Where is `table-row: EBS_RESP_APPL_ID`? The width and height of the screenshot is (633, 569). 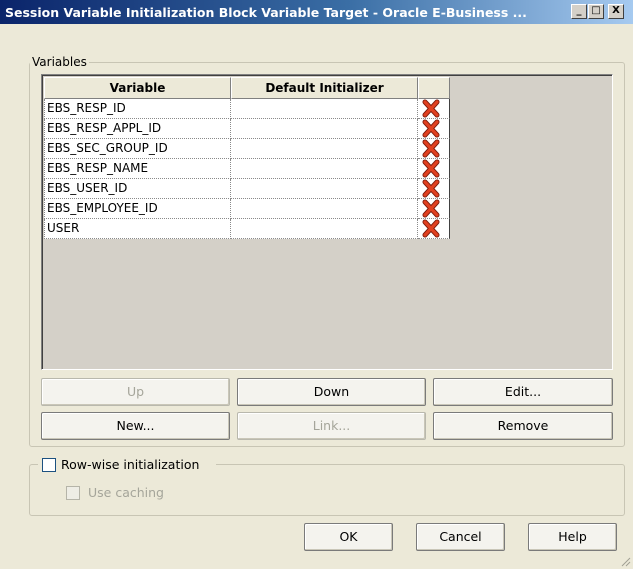 table-row: EBS_RESP_APPL_ID is located at coordinates (247, 129).